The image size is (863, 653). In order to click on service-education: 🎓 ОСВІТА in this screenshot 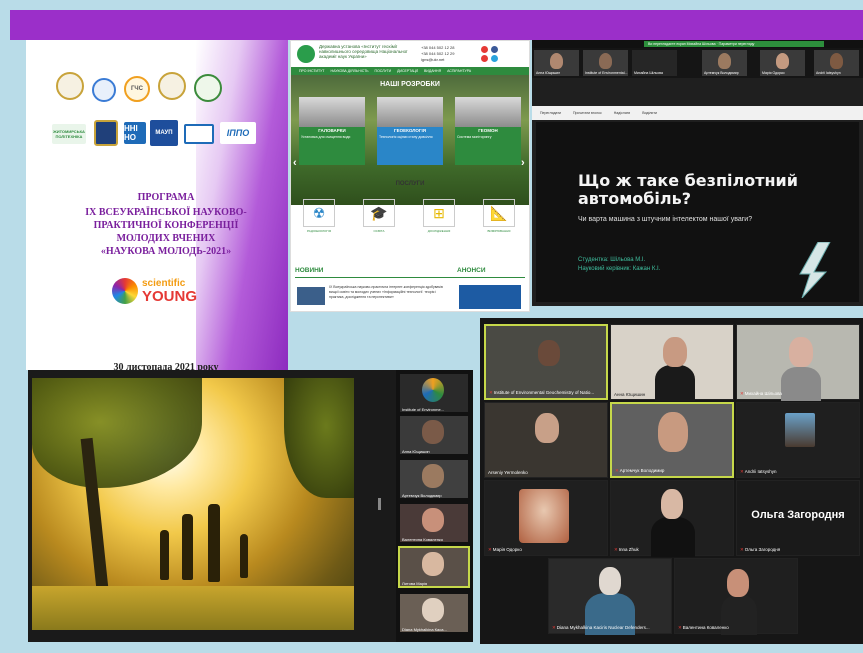, I will do `click(379, 217)`.